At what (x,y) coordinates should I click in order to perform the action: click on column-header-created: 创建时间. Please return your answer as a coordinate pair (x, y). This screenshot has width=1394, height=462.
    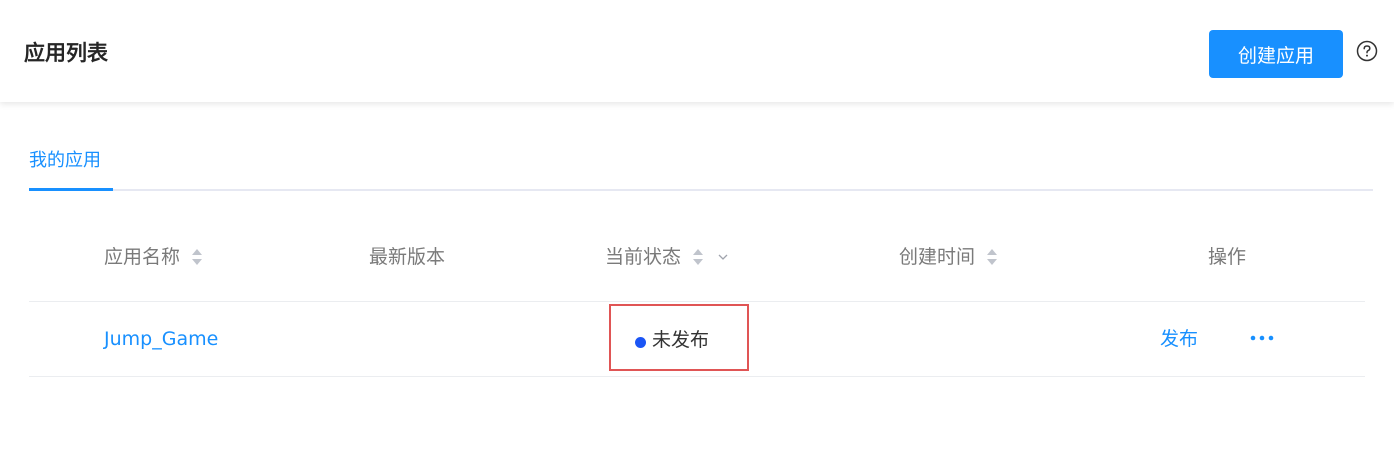
    Looking at the image, I should click on (949, 257).